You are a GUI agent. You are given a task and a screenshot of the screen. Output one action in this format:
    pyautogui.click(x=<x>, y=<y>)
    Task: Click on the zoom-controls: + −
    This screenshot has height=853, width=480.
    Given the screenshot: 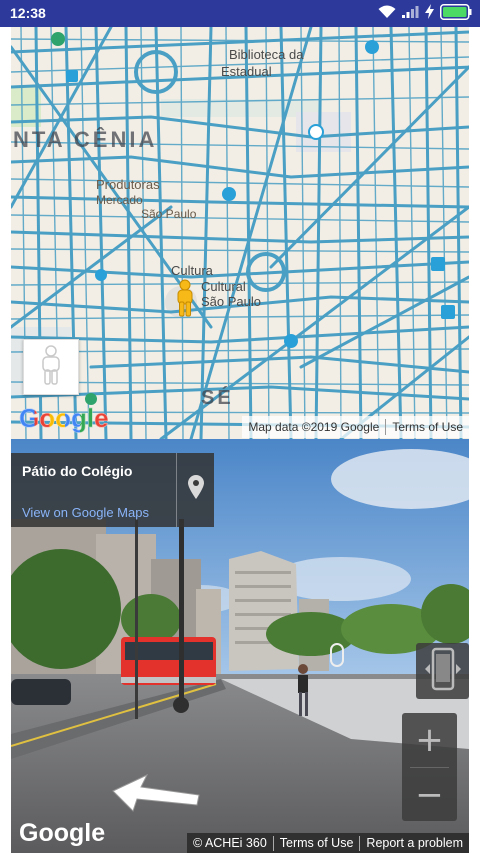 What is the action you would take?
    pyautogui.click(x=429, y=767)
    